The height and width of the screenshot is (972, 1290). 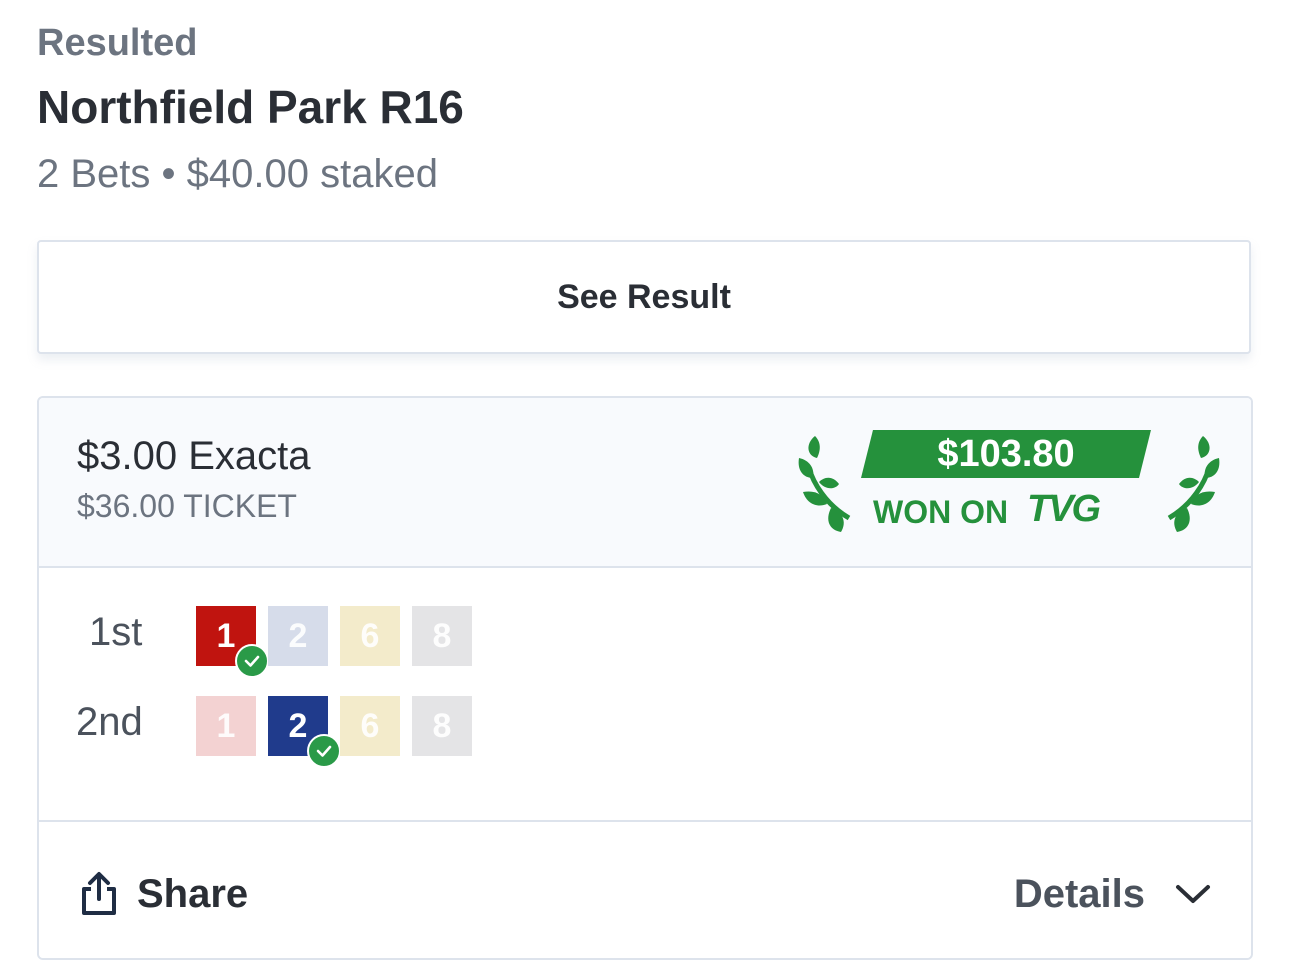 I want to click on race-title: Northfield Park R16, so click(x=250, y=107).